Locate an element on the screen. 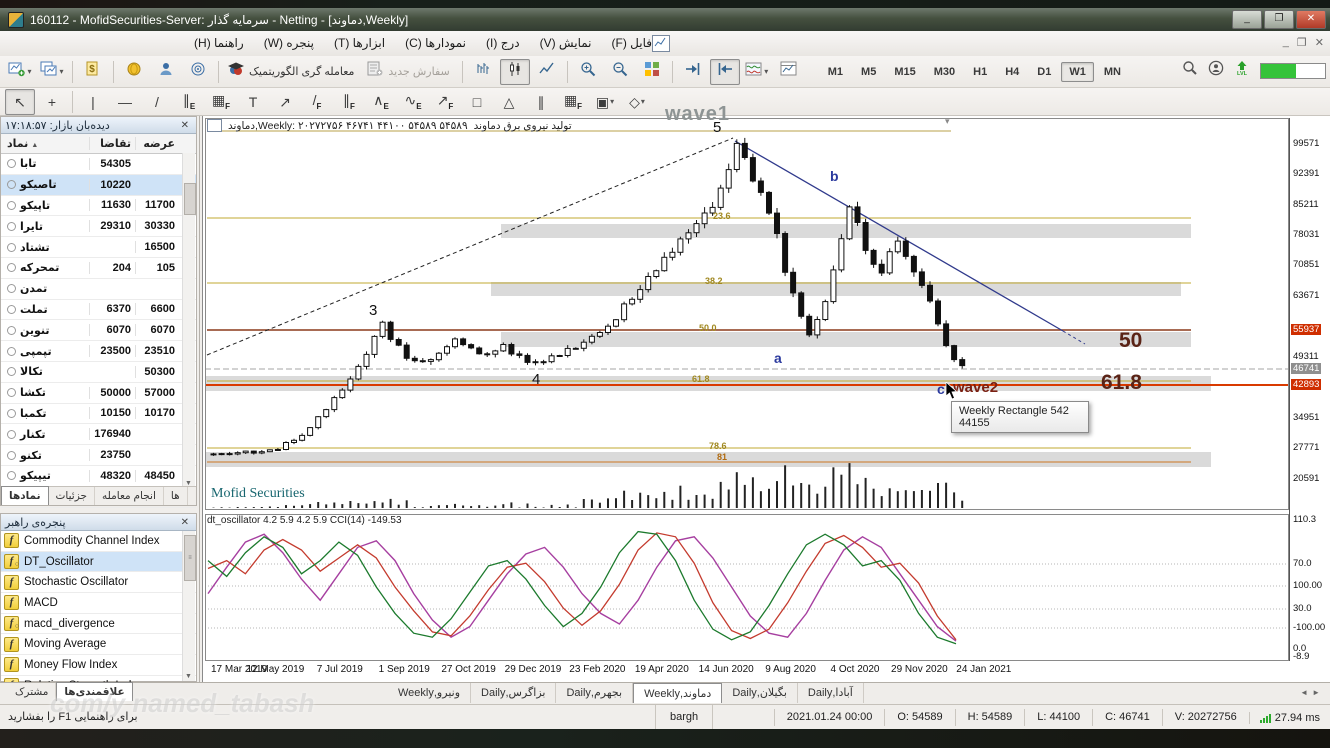  market-watch-header: نماد ▲ تقاضا عرضه is located at coordinates (98, 144).